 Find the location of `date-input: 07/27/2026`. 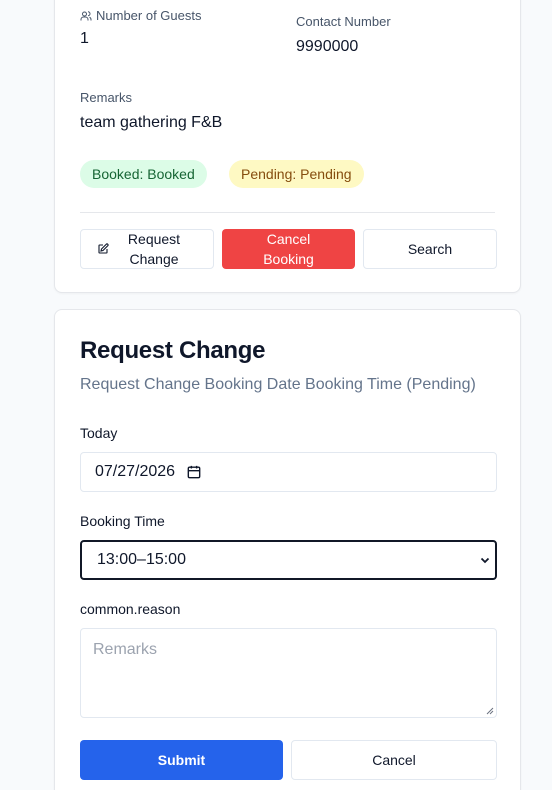

date-input: 07/27/2026 is located at coordinates (288, 472).